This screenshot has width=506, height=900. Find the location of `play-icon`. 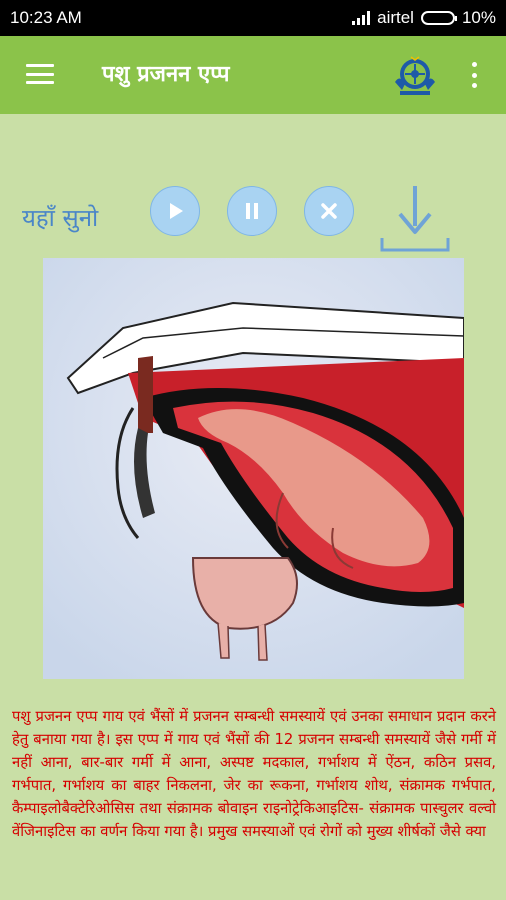

play-icon is located at coordinates (176, 211).